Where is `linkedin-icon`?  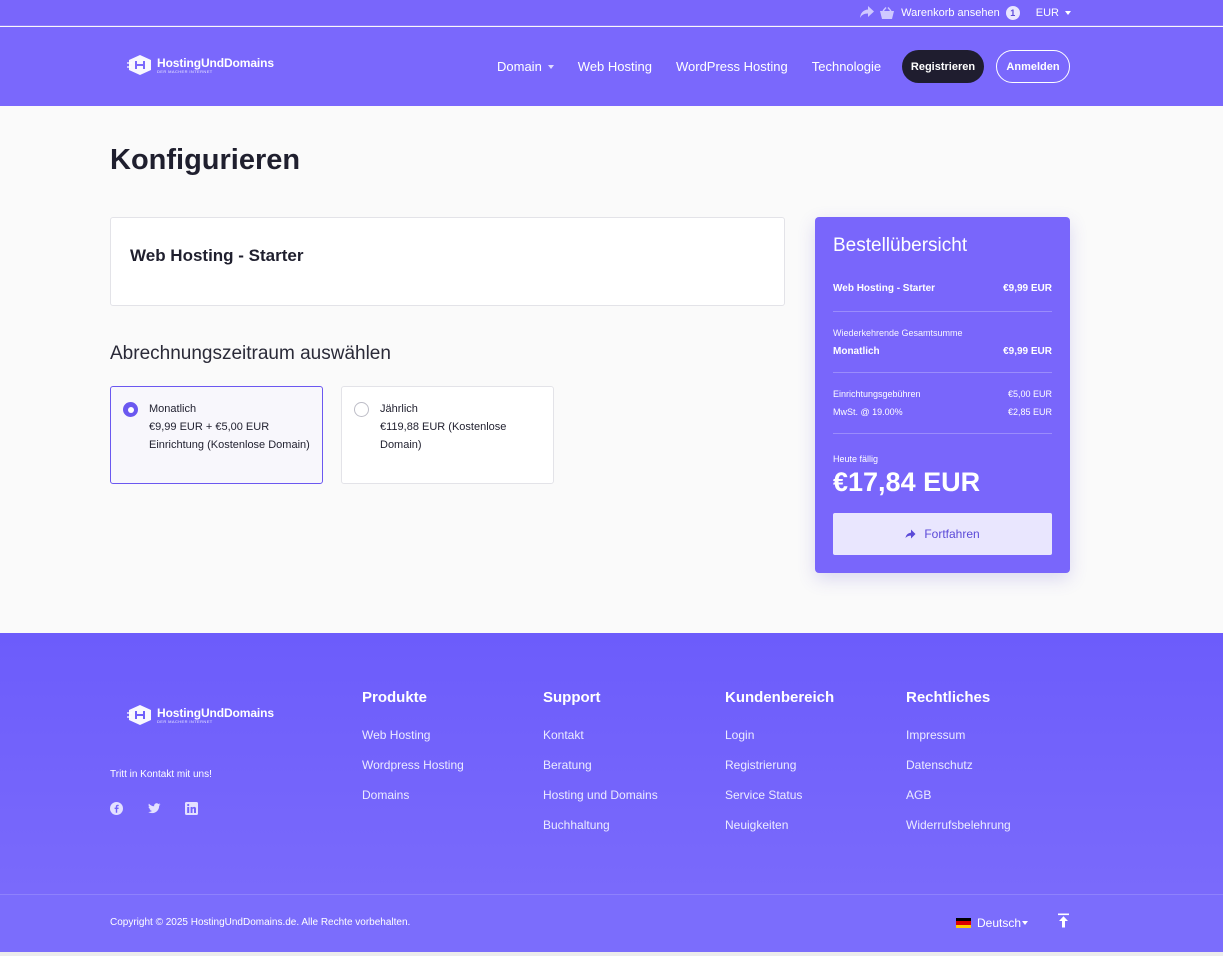
linkedin-icon is located at coordinates (191, 808).